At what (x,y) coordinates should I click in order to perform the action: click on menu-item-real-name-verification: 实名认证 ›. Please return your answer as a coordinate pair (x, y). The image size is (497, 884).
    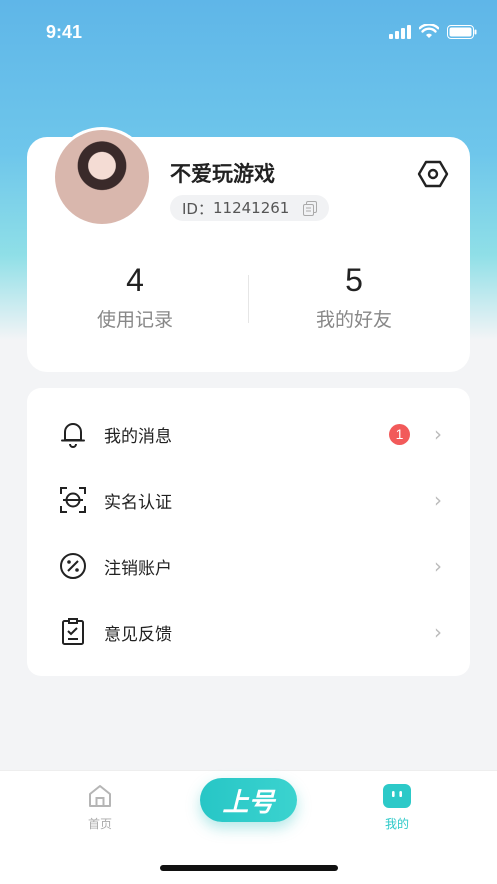
    Looking at the image, I should click on (248, 500).